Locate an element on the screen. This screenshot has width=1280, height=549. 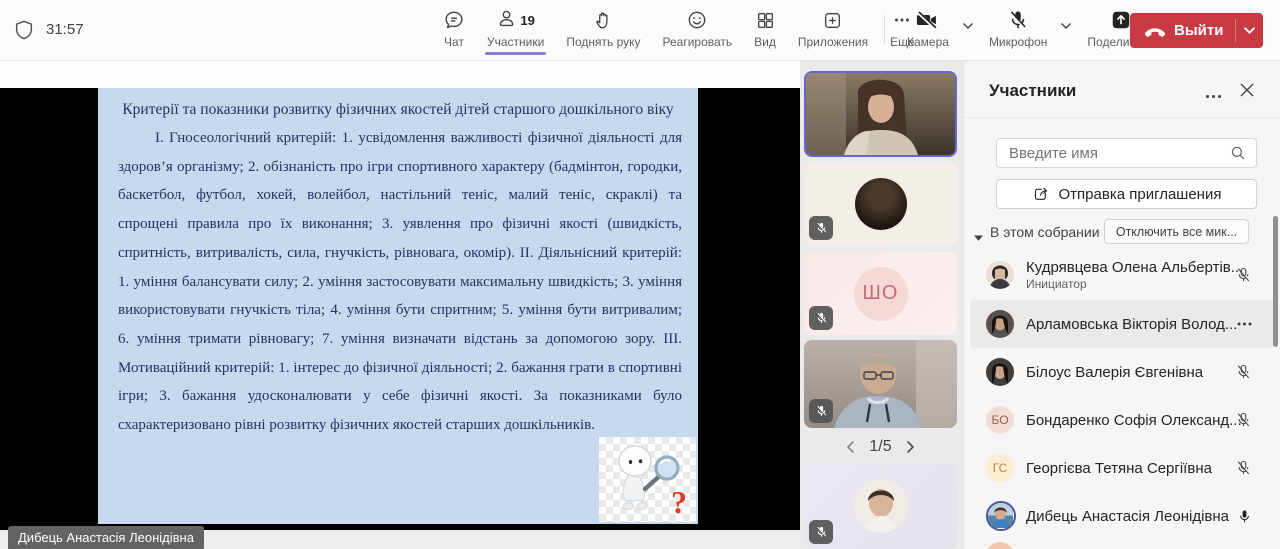
next-participant-avatar-partial is located at coordinates (1000, 545).